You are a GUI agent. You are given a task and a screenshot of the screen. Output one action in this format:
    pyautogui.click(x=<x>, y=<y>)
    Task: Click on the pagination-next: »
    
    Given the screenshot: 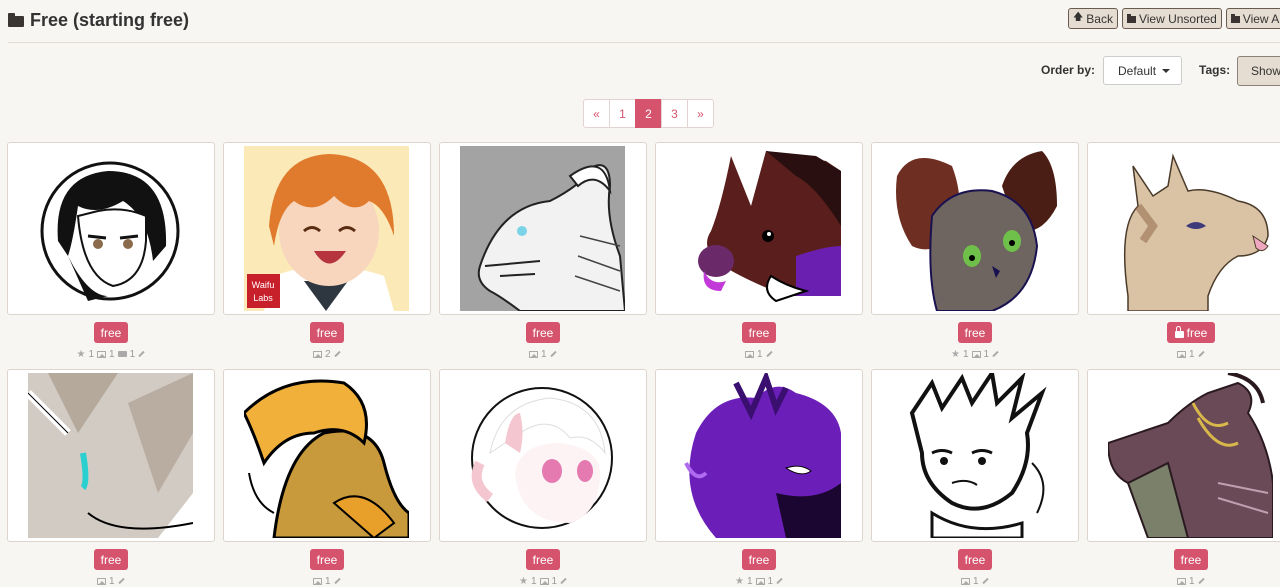 What is the action you would take?
    pyautogui.click(x=700, y=113)
    